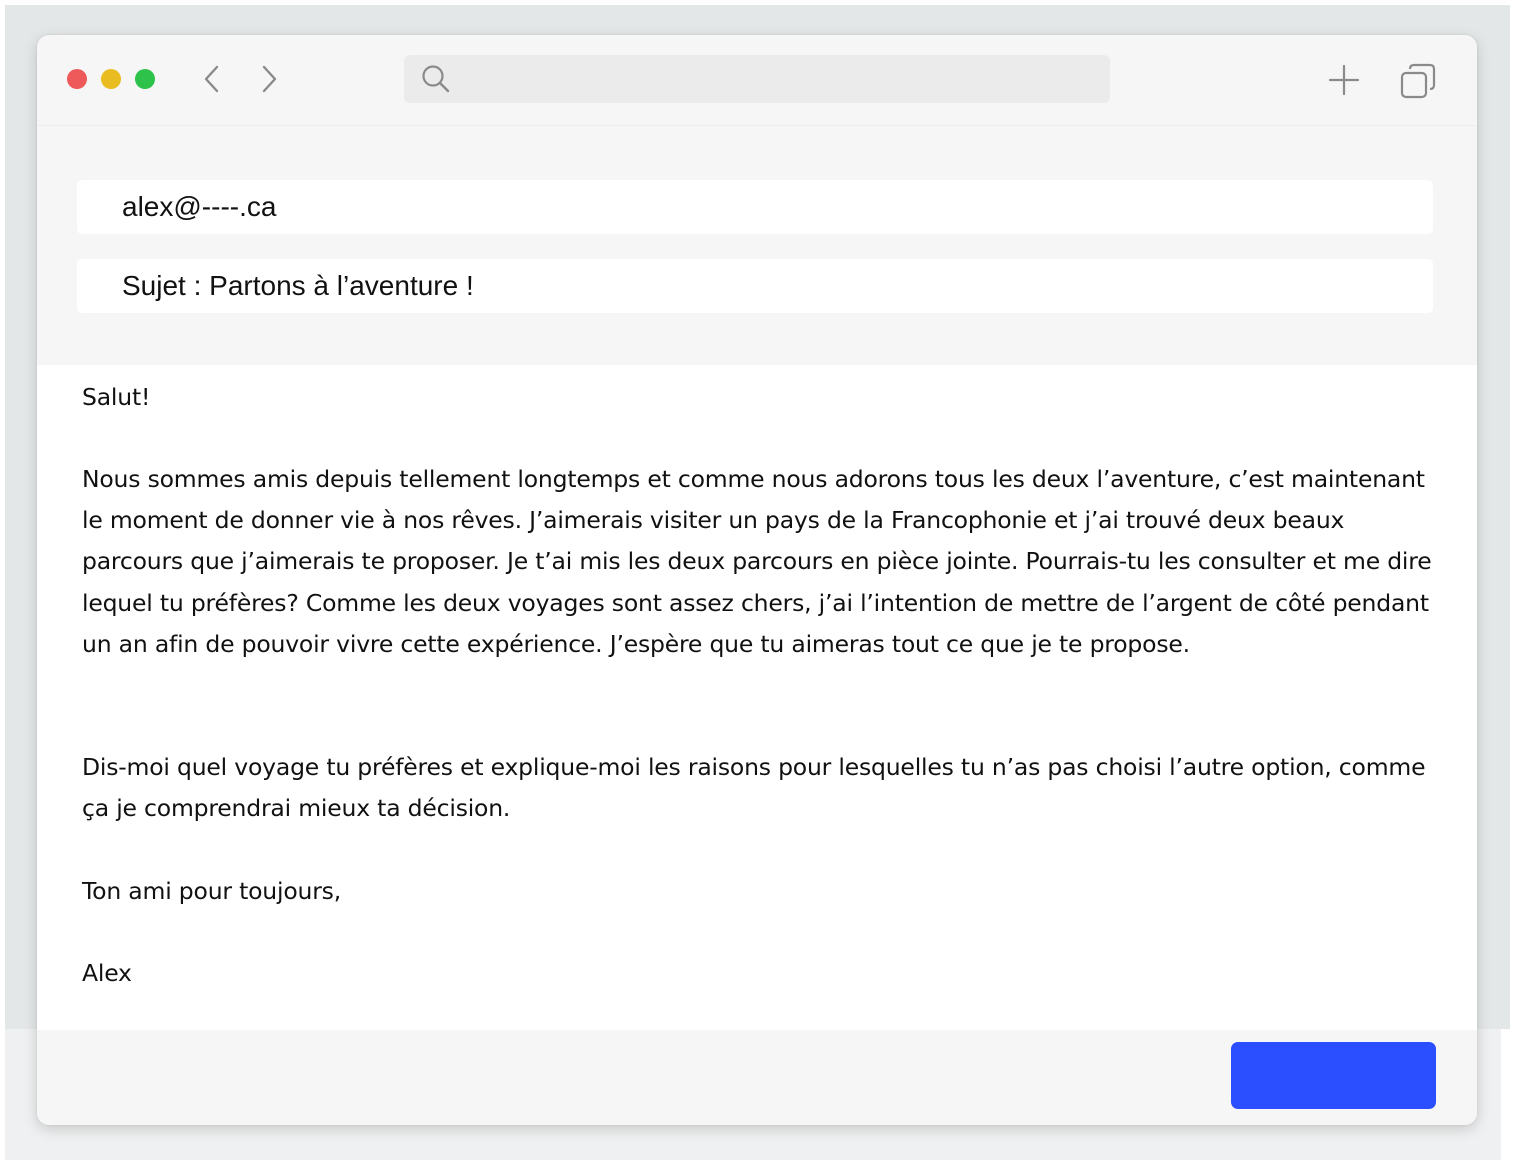 The width and height of the screenshot is (1515, 1160). I want to click on recipient-address: alex@----.ca, so click(199, 206).